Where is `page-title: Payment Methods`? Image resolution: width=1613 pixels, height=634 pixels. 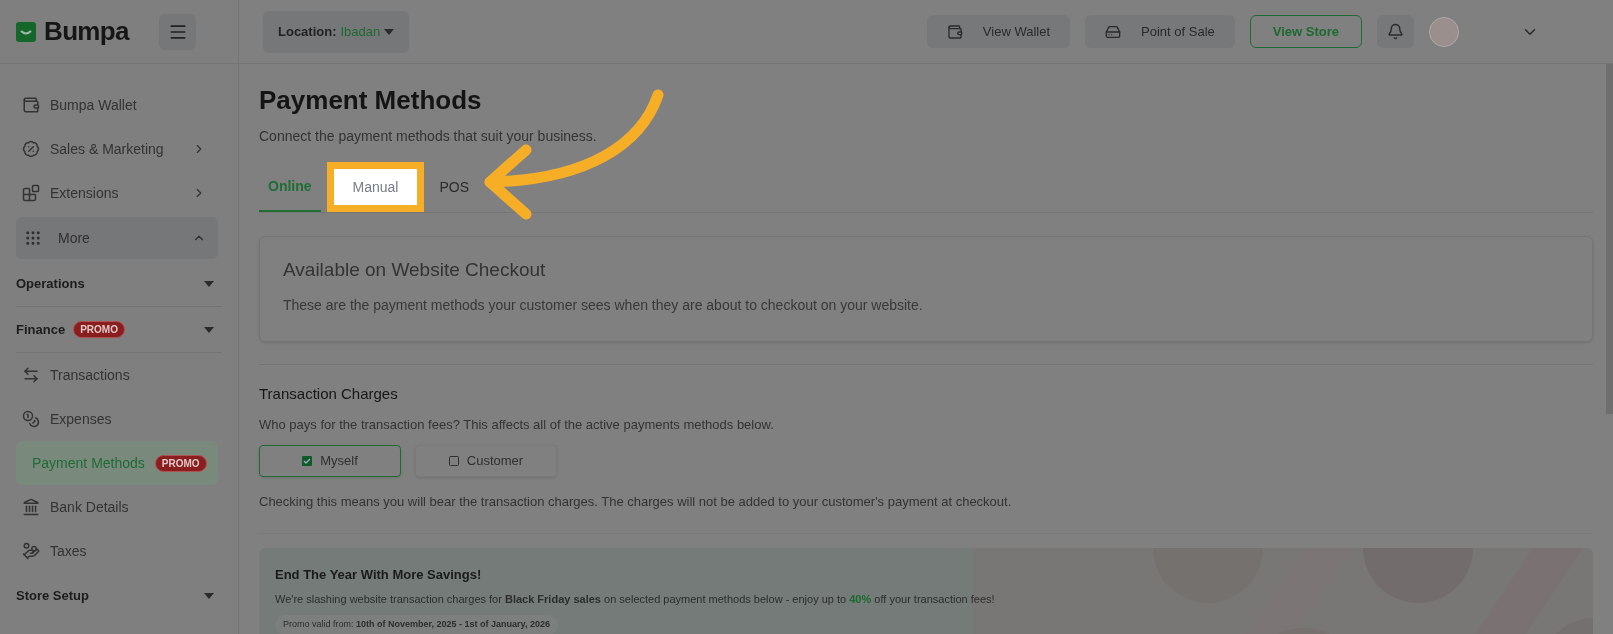 page-title: Payment Methods is located at coordinates (371, 100).